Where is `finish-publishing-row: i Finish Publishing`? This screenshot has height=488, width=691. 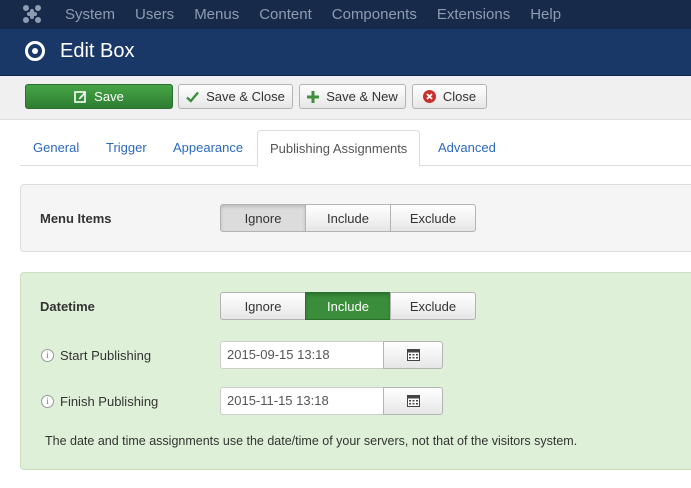 finish-publishing-row: i Finish Publishing is located at coordinates (99, 401).